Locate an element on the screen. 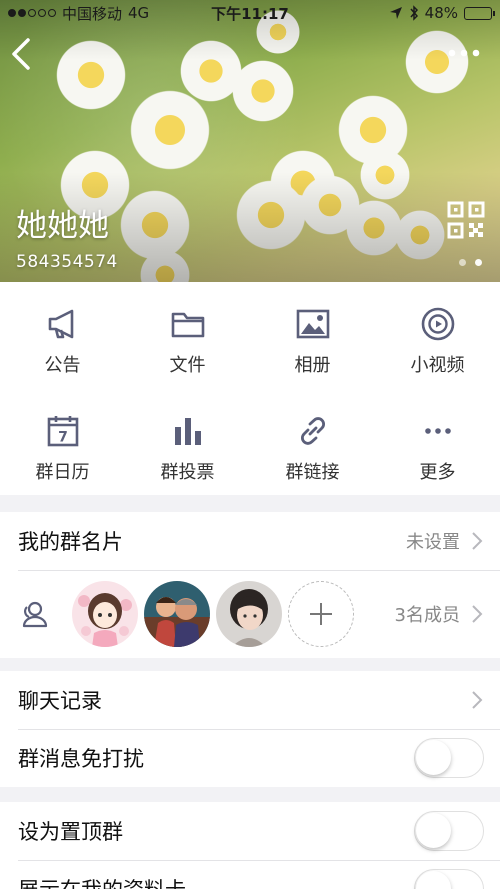  add-member-button is located at coordinates (321, 614).